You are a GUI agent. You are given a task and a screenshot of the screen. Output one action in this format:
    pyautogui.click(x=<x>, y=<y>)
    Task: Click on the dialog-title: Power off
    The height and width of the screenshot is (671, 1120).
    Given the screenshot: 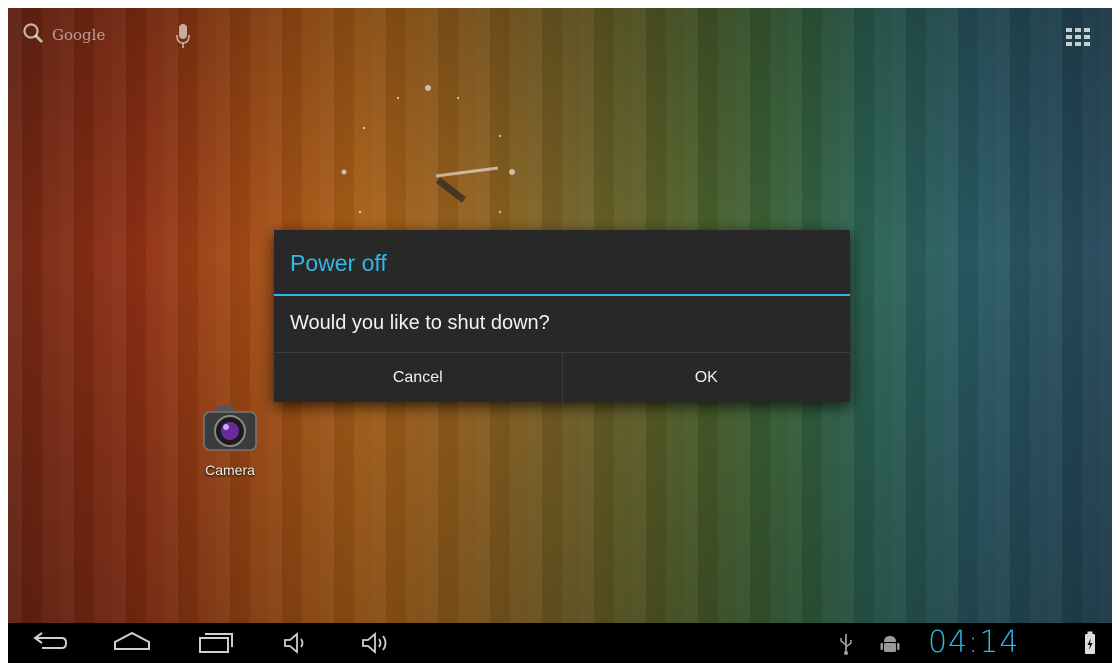 What is the action you would take?
    pyautogui.click(x=338, y=263)
    